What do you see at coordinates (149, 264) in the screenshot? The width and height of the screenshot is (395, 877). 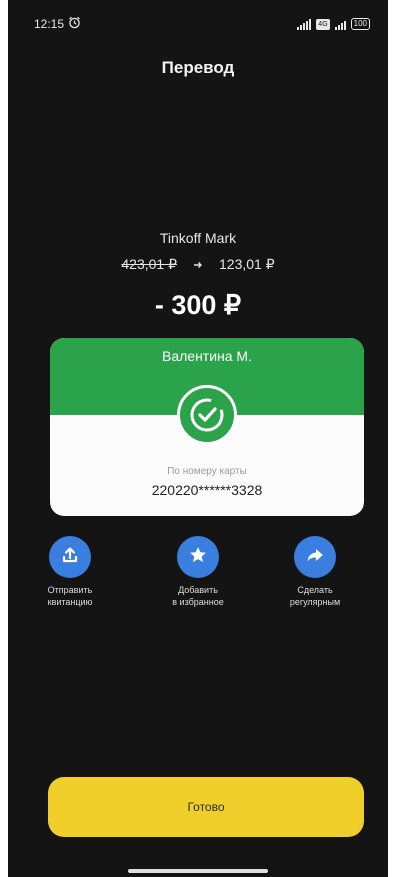 I see `balance-before: 423,01 ₽` at bounding box center [149, 264].